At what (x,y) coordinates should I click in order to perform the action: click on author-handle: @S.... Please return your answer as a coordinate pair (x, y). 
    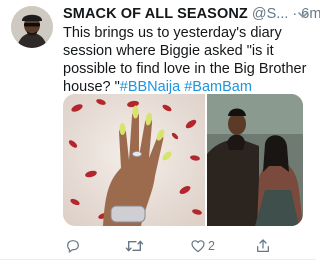
    Looking at the image, I should click on (270, 14).